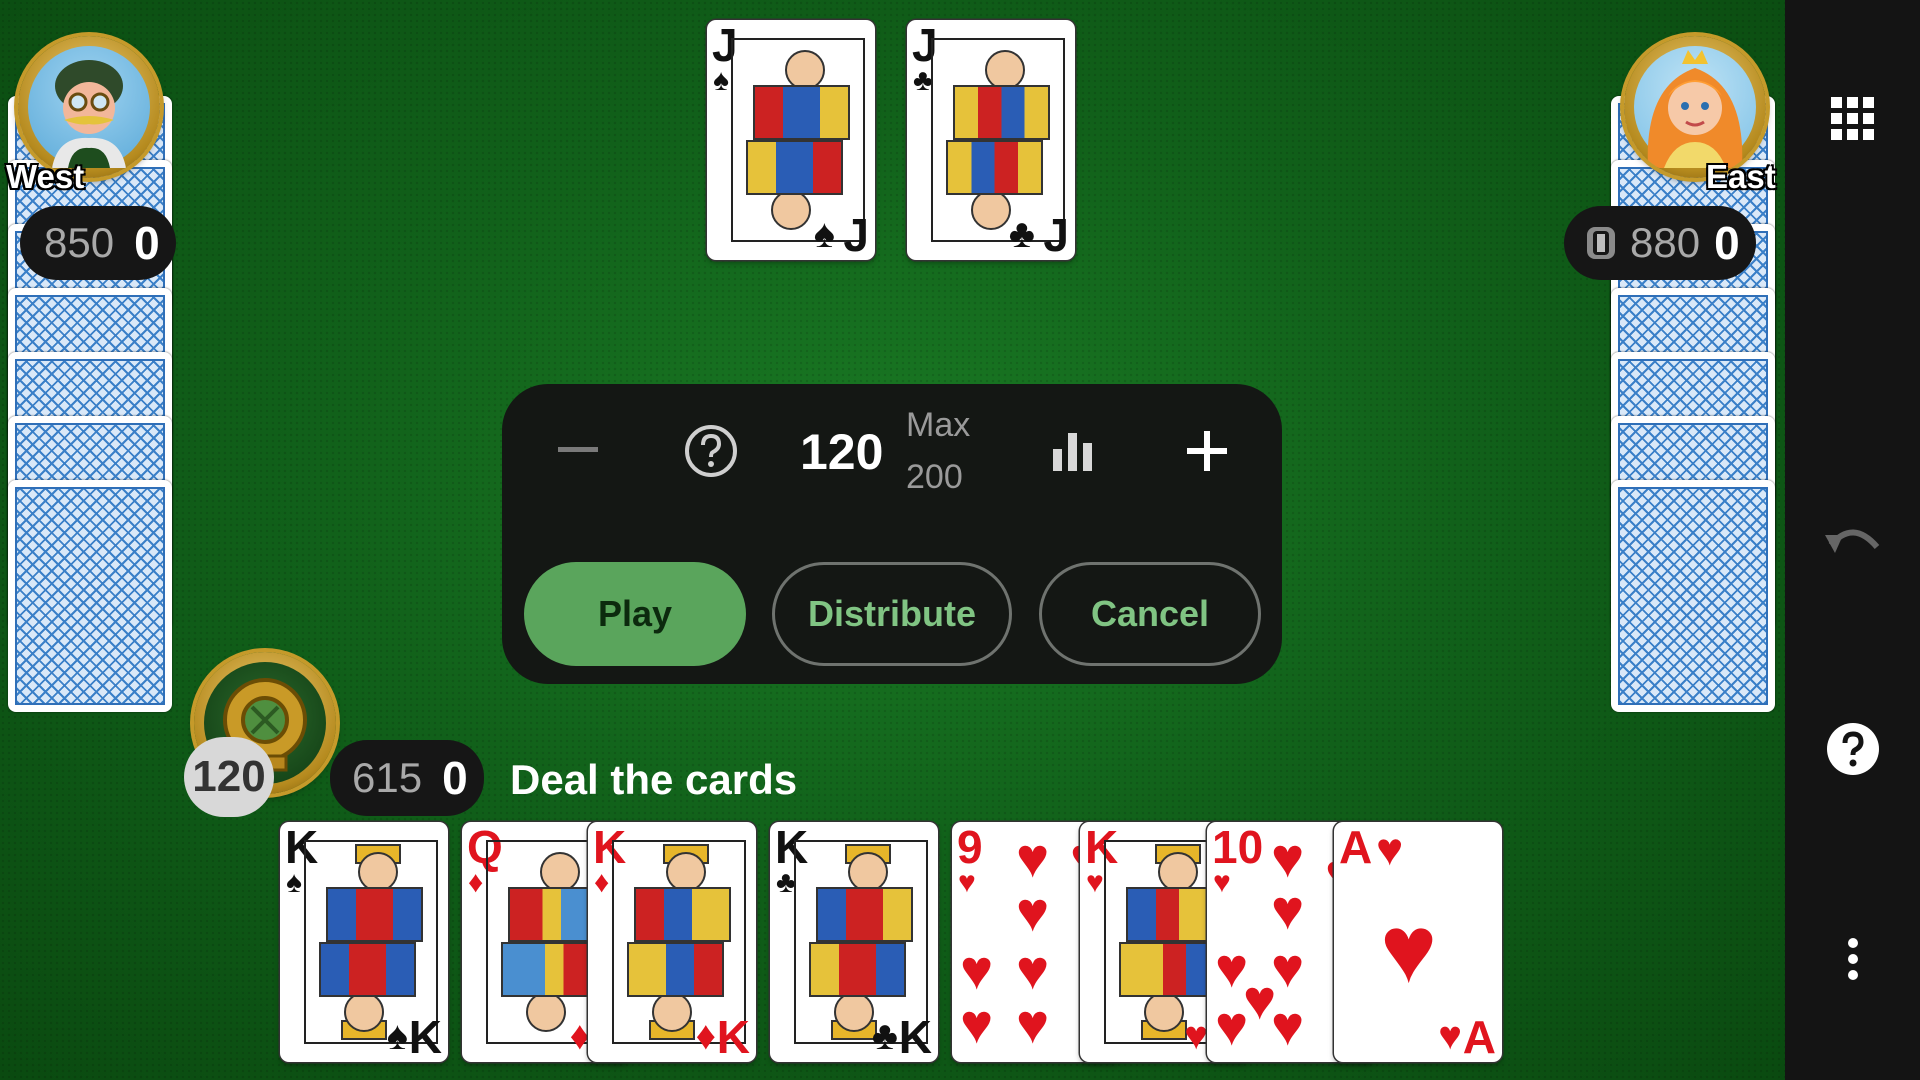  What do you see at coordinates (1479, 1036) in the screenshot?
I see `card-rank-corner: A` at bounding box center [1479, 1036].